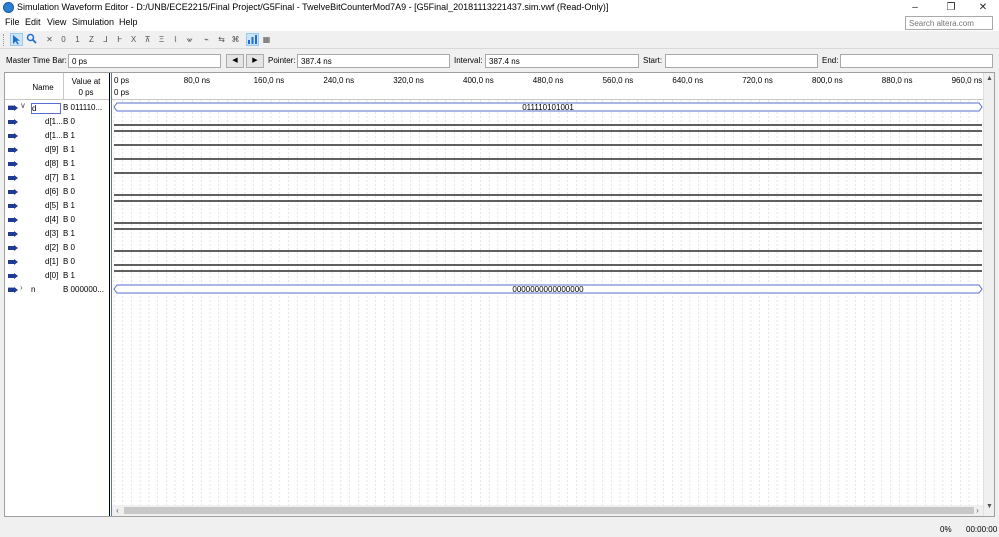 The image size is (999, 537). I want to click on menu-simulation: Simulation, so click(93, 22).